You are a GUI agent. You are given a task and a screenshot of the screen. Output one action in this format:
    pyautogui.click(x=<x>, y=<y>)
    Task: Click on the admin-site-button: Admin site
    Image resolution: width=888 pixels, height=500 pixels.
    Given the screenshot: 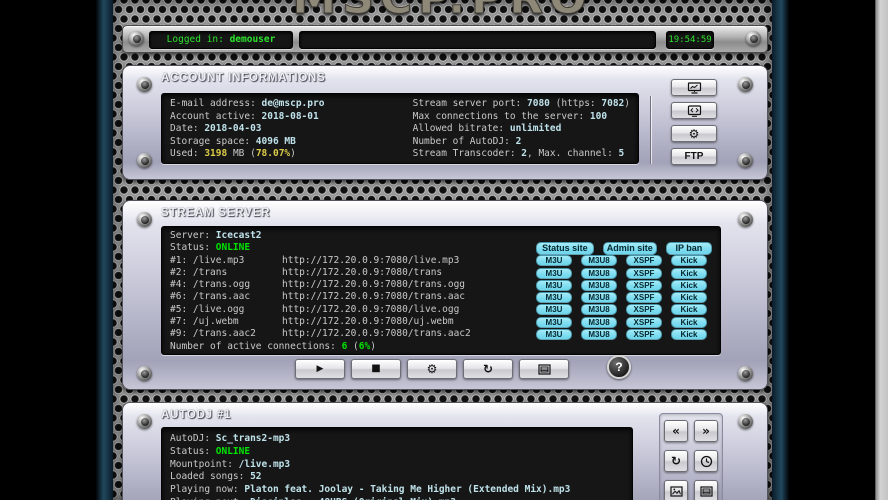 What is the action you would take?
    pyautogui.click(x=629, y=248)
    